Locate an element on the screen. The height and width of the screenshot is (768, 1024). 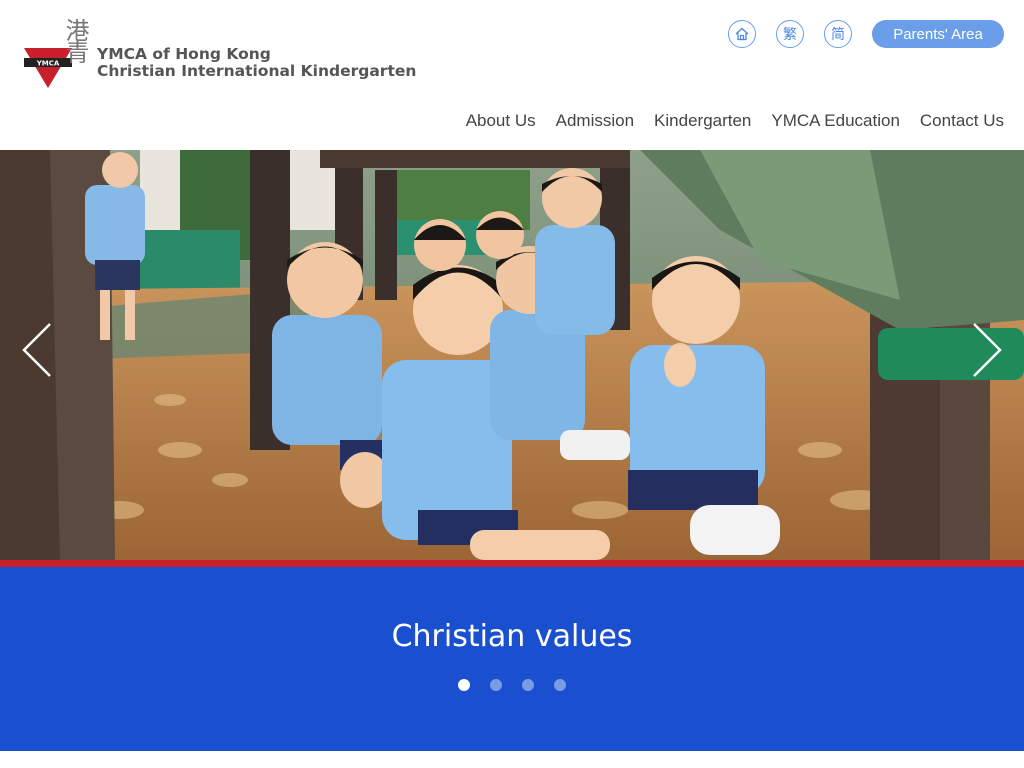
home-icon is located at coordinates (742, 34).